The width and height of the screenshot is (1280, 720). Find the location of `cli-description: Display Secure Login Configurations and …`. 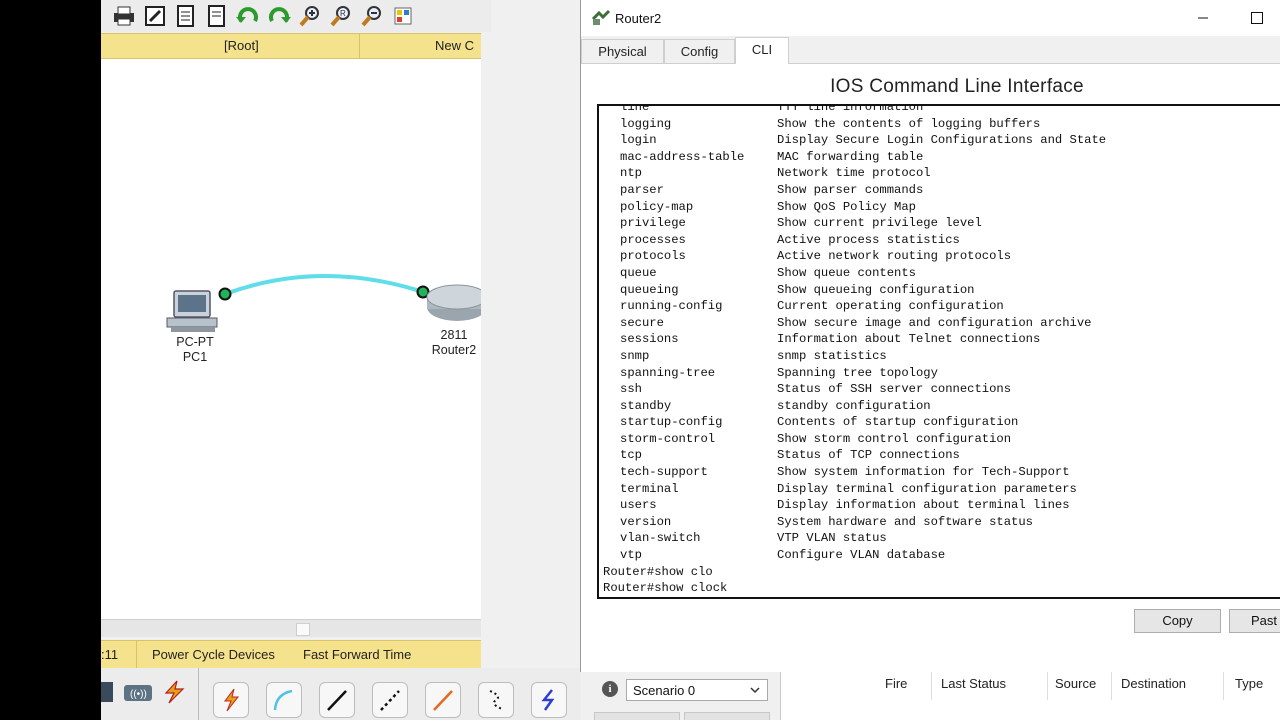

cli-description: Display Secure Login Configurations and … is located at coordinates (942, 140).